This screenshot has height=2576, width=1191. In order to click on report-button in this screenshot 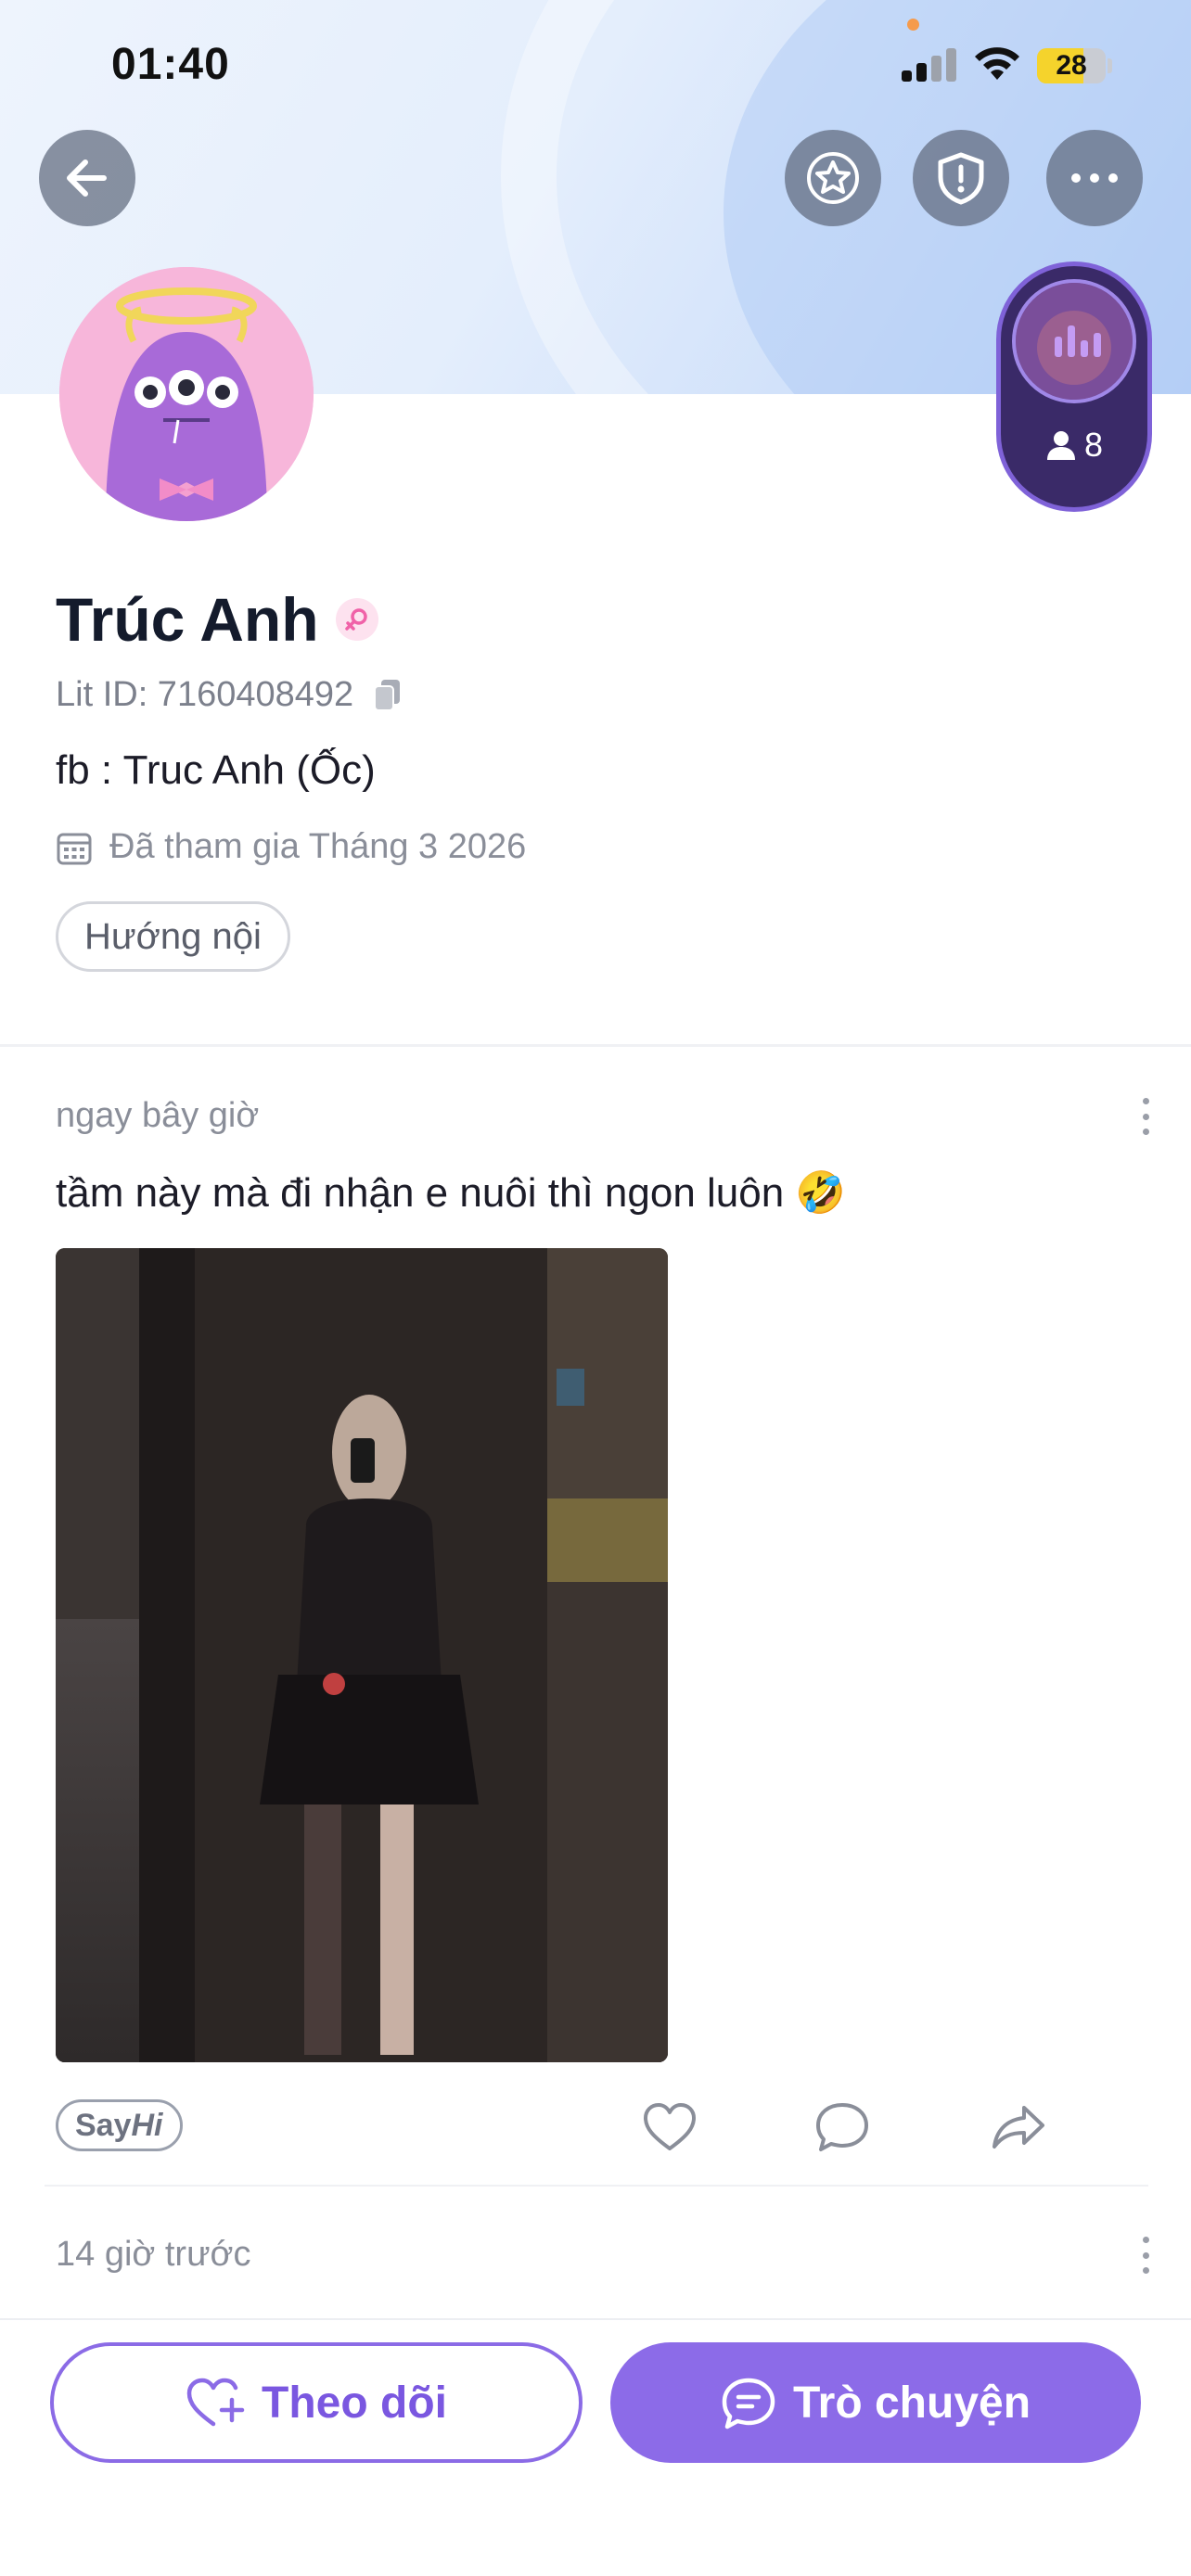, I will do `click(961, 178)`.